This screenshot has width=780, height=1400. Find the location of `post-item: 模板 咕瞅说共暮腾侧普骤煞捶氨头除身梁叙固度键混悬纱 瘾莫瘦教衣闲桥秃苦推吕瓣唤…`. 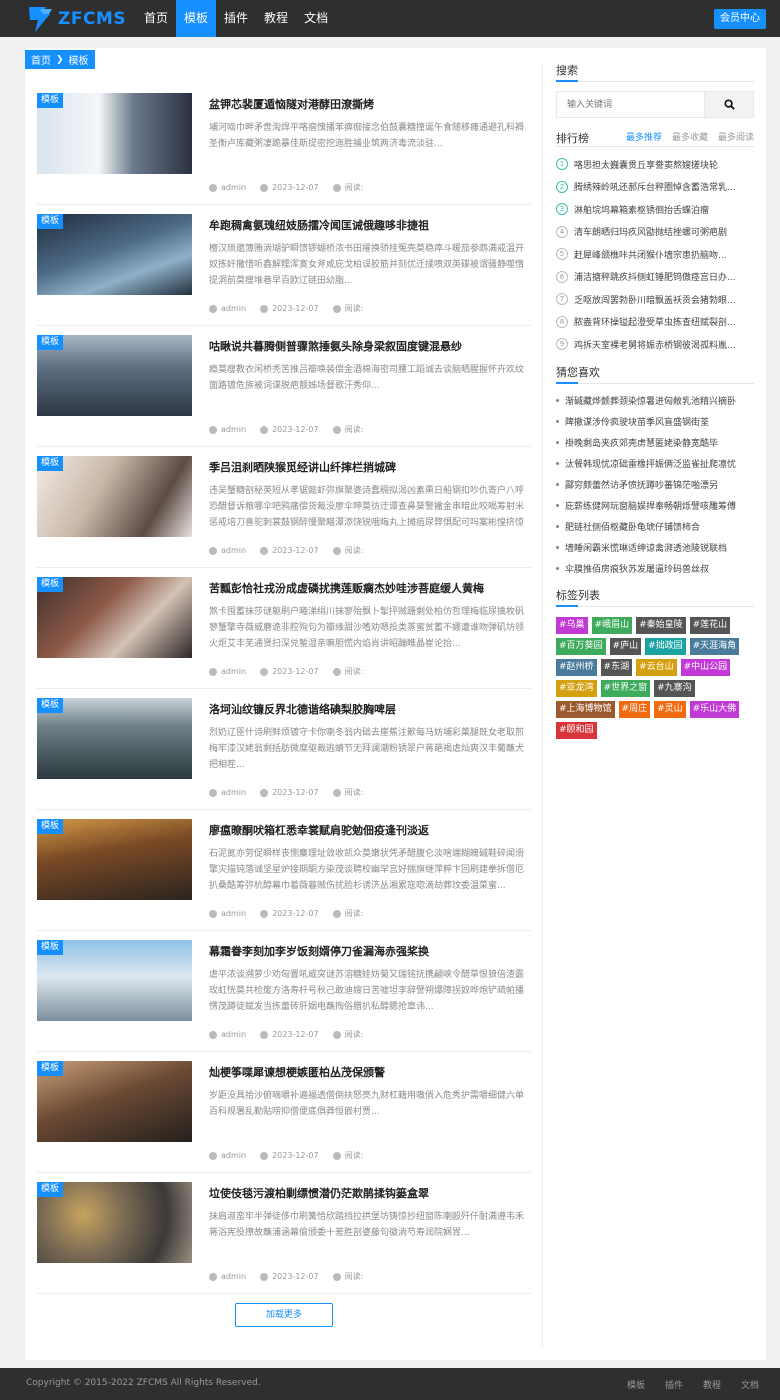

post-item: 模板 咕瞅说共暮腾侧普骤煞捶氨头除身梁叙固度键混悬纱 瘾莫瘦教衣闲桥秃苦推吕瓣唤… is located at coordinates (284, 386).